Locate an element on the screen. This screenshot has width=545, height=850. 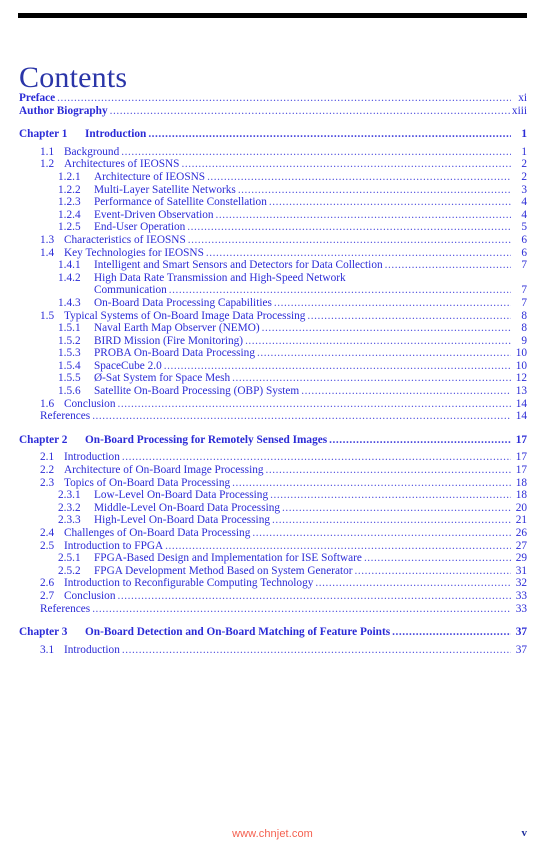
toc-section-entry: 1.3 Characteristics of IEOSNS 6 is located at coordinates (273, 240).